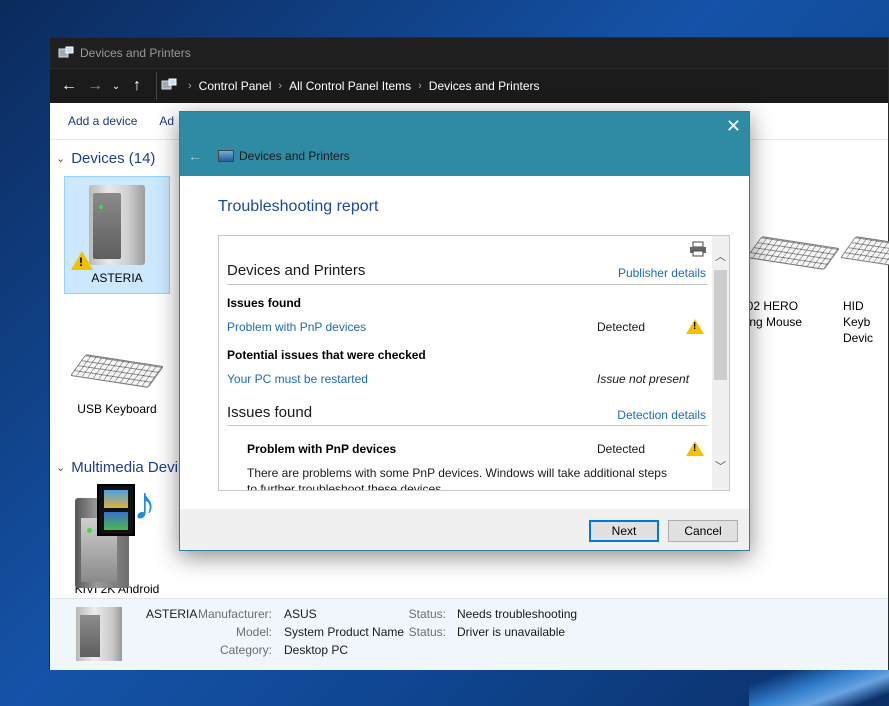 This screenshot has width=889, height=706. I want to click on recent-locations-chevron-icon: ⌄, so click(116, 86).